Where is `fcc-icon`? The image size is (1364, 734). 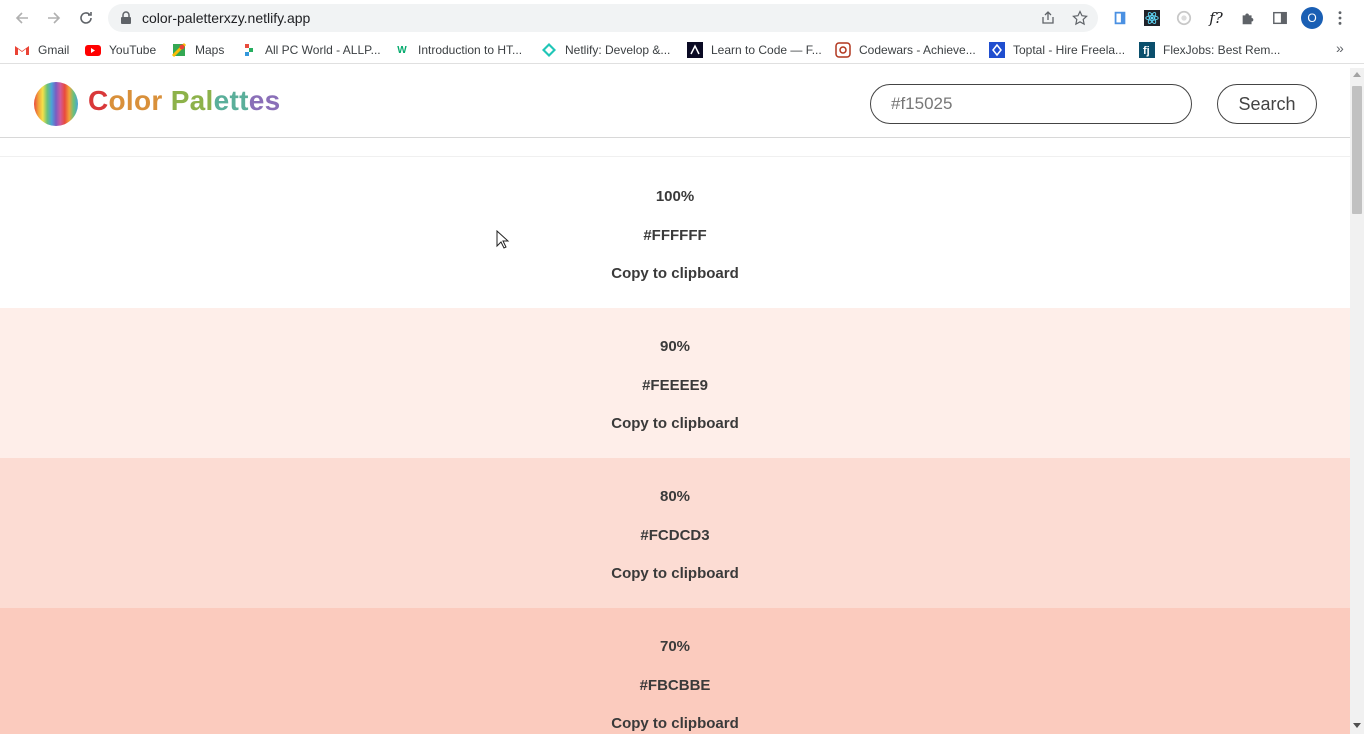
fcc-icon is located at coordinates (695, 50).